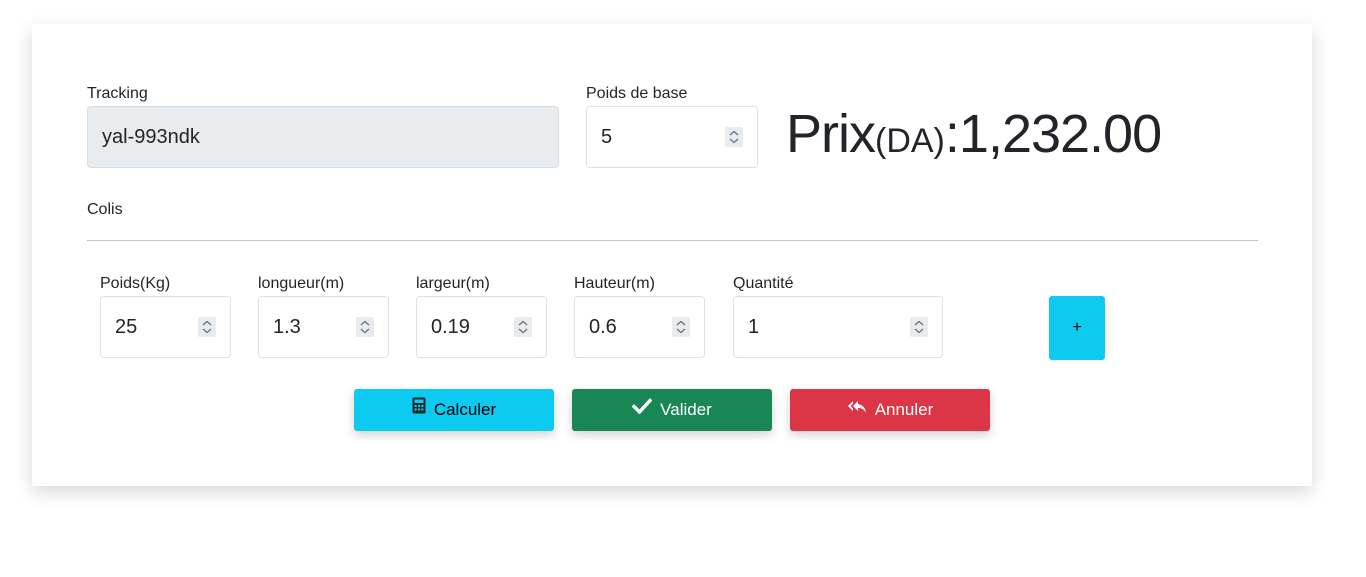 The image size is (1366, 577). I want to click on colis-length-value: 1.3, so click(287, 327).